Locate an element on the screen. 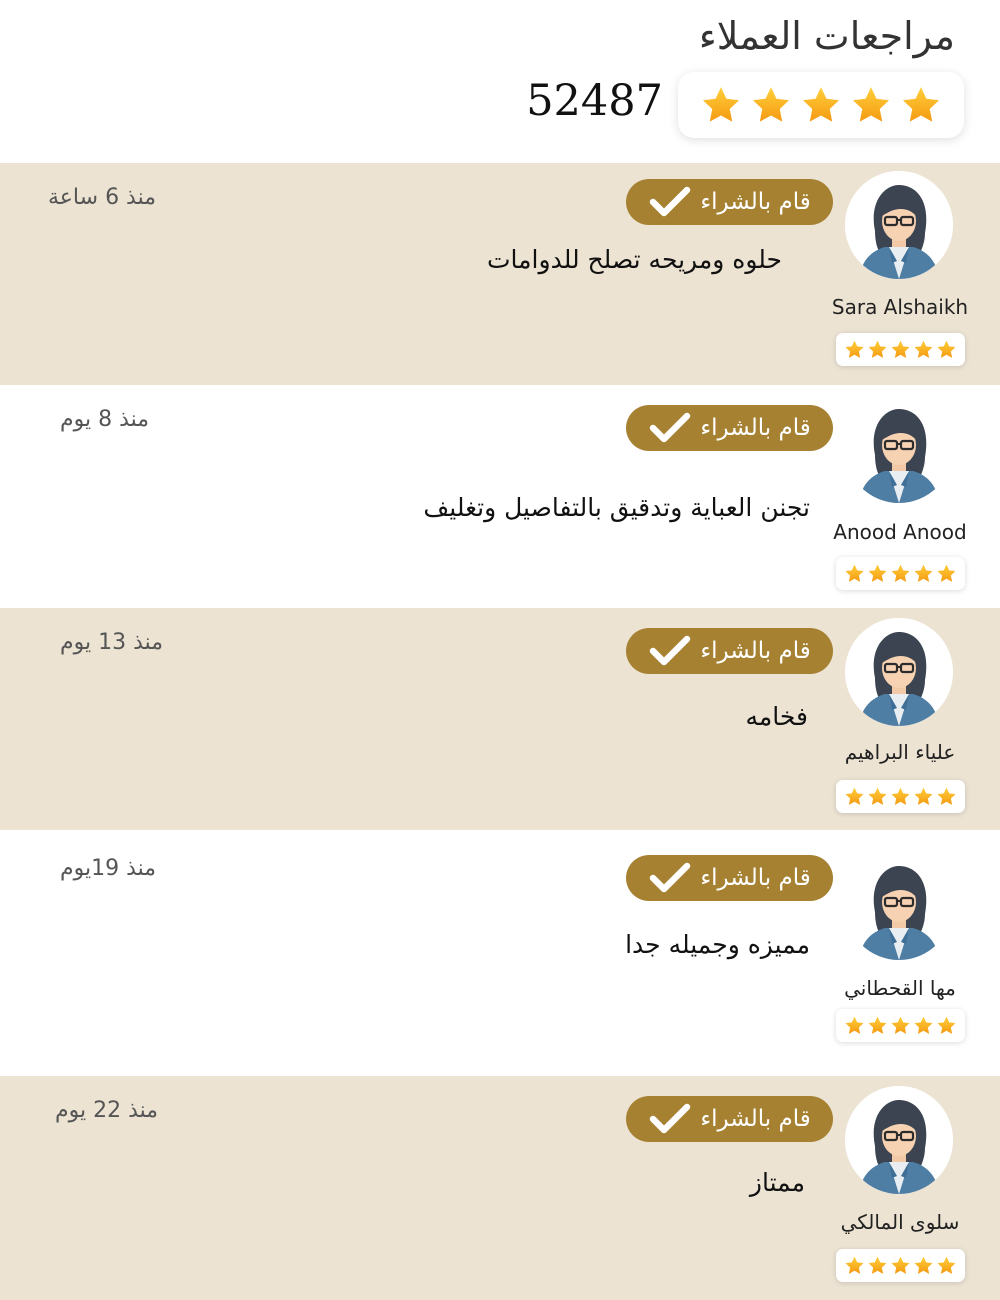 The width and height of the screenshot is (1000, 1300). page-title: مراجعات العملاء is located at coordinates (826, 36).